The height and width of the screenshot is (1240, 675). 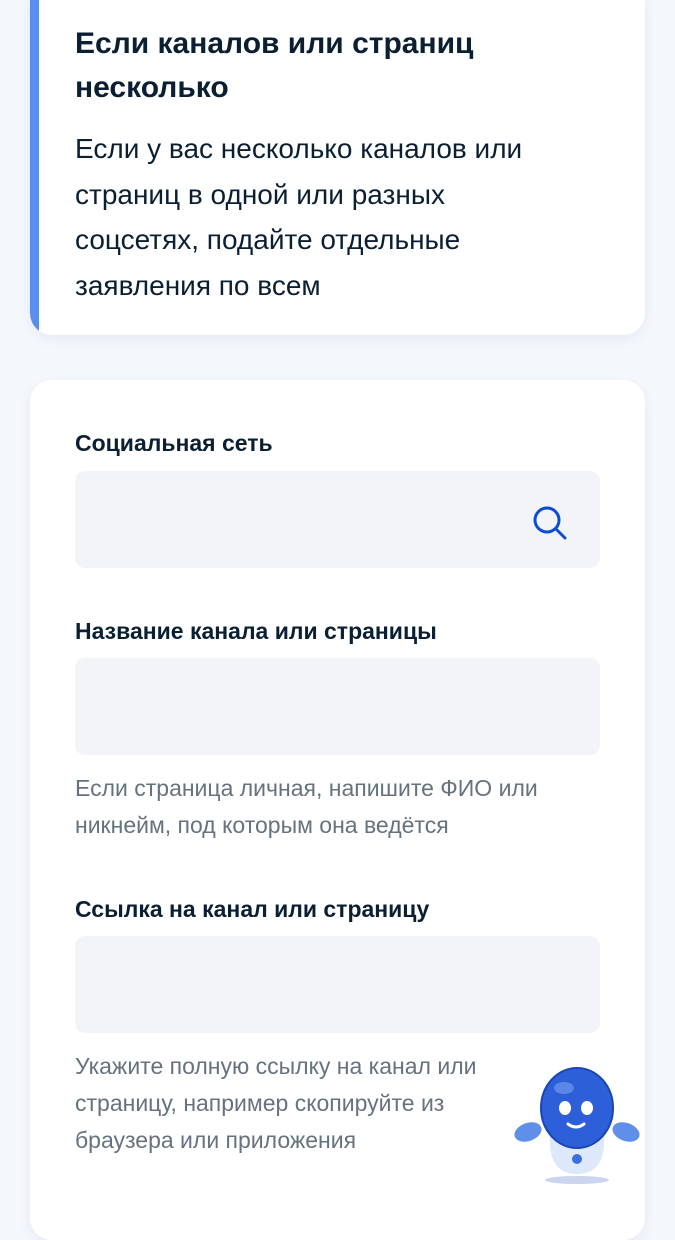 What do you see at coordinates (337, 519) in the screenshot?
I see `social-network-input` at bounding box center [337, 519].